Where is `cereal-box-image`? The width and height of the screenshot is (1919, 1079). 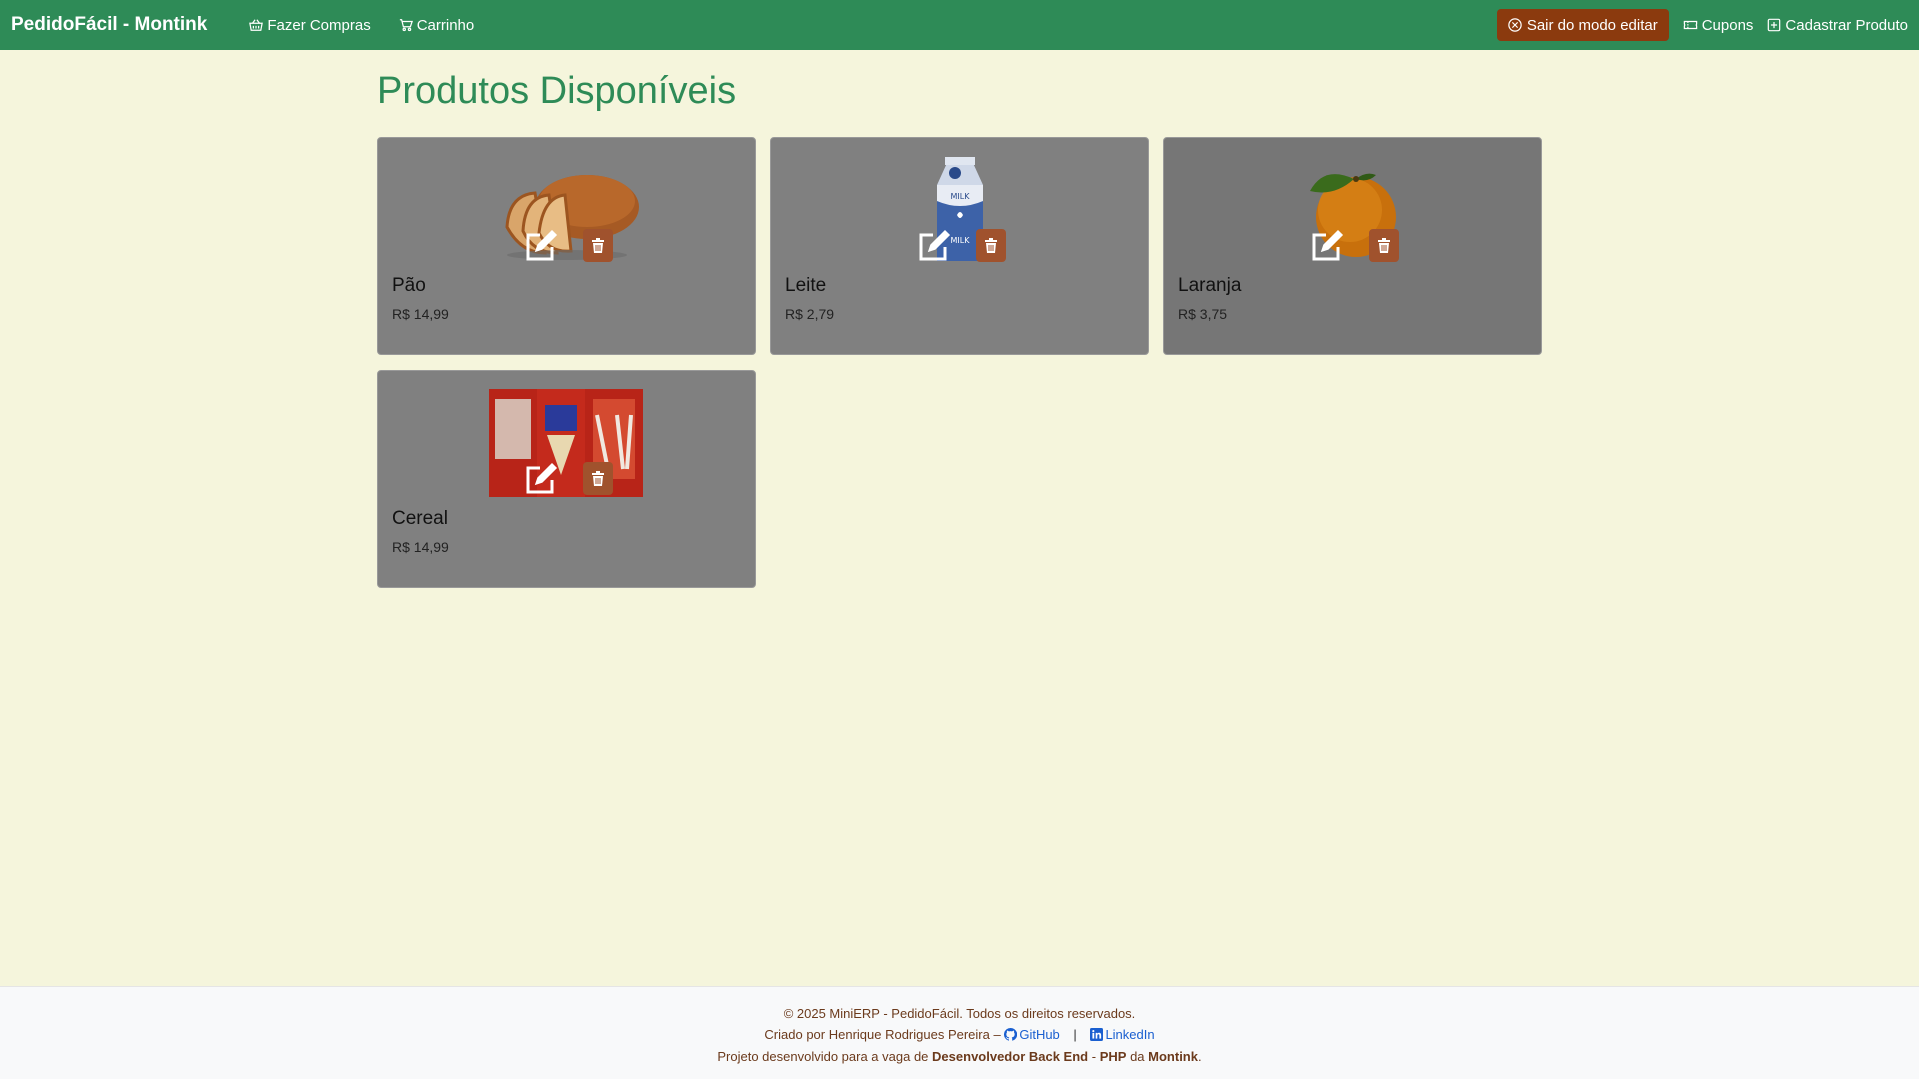 cereal-box-image is located at coordinates (565, 443).